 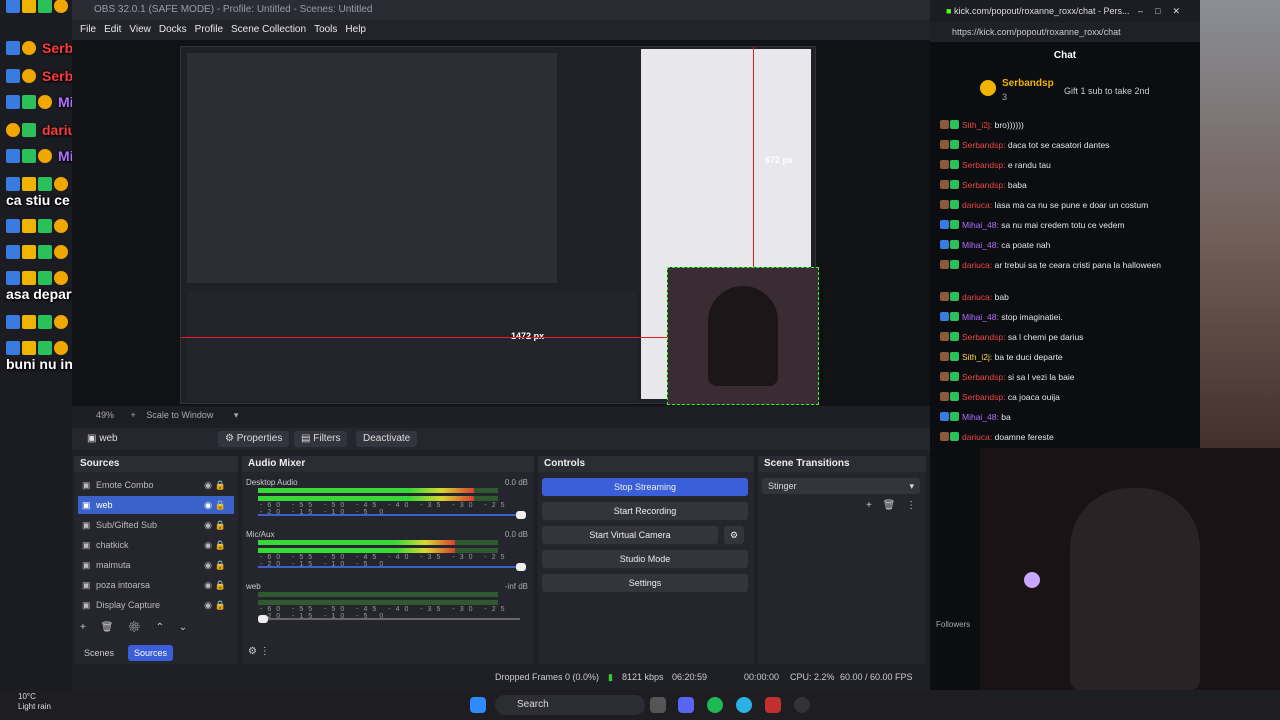 What do you see at coordinates (156, 525) in the screenshot?
I see `source-item: ▣ Sub/Gifted Sub ◉ 🔒` at bounding box center [156, 525].